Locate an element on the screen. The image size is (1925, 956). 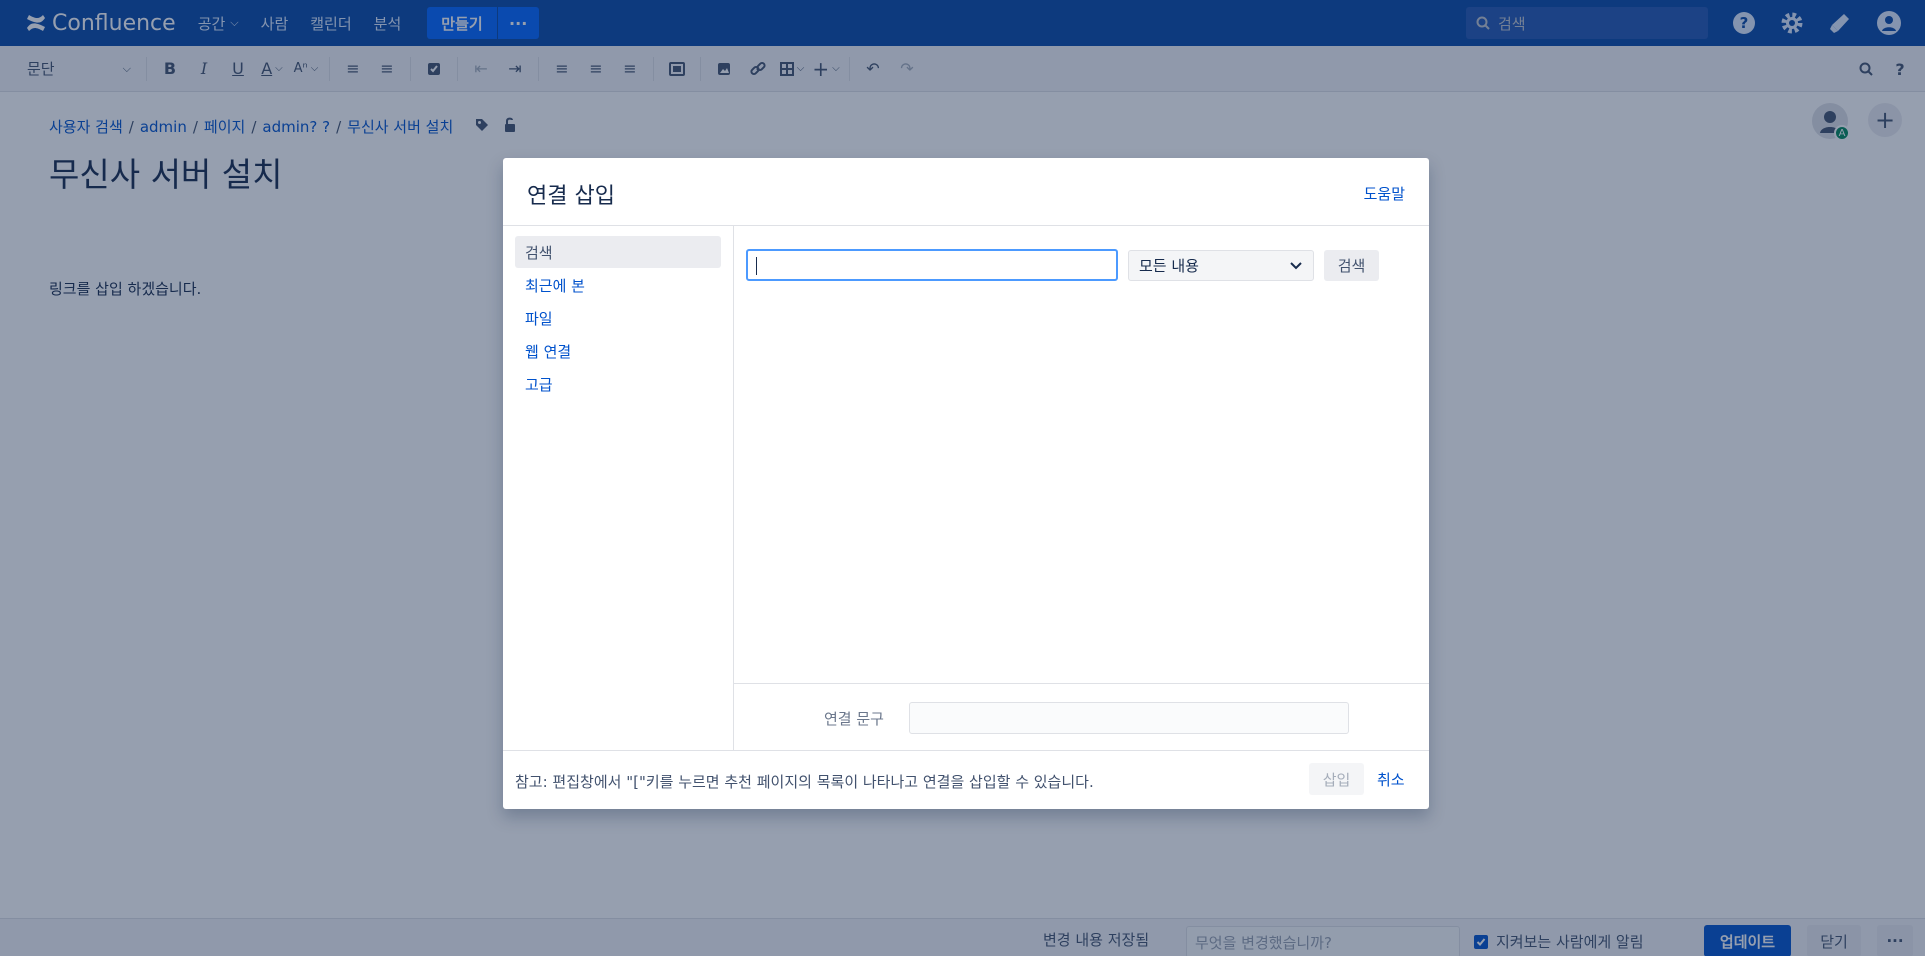
cancel-button: 취소 is located at coordinates (1391, 779).